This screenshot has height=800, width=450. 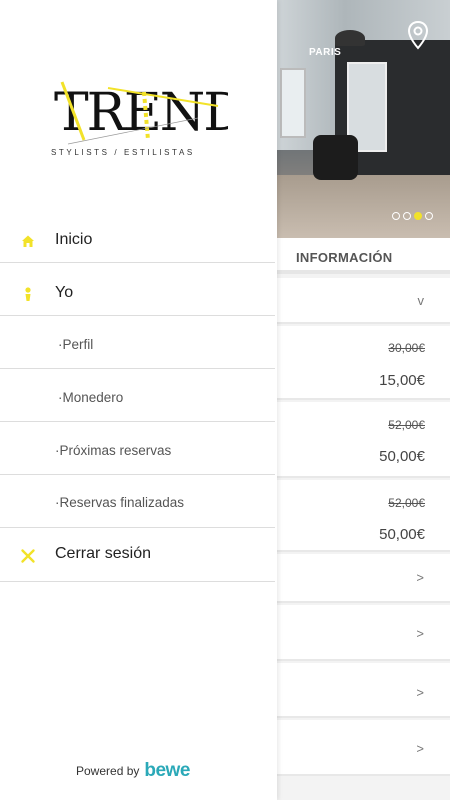 What do you see at coordinates (335, 157) in the screenshot?
I see `photo-chair` at bounding box center [335, 157].